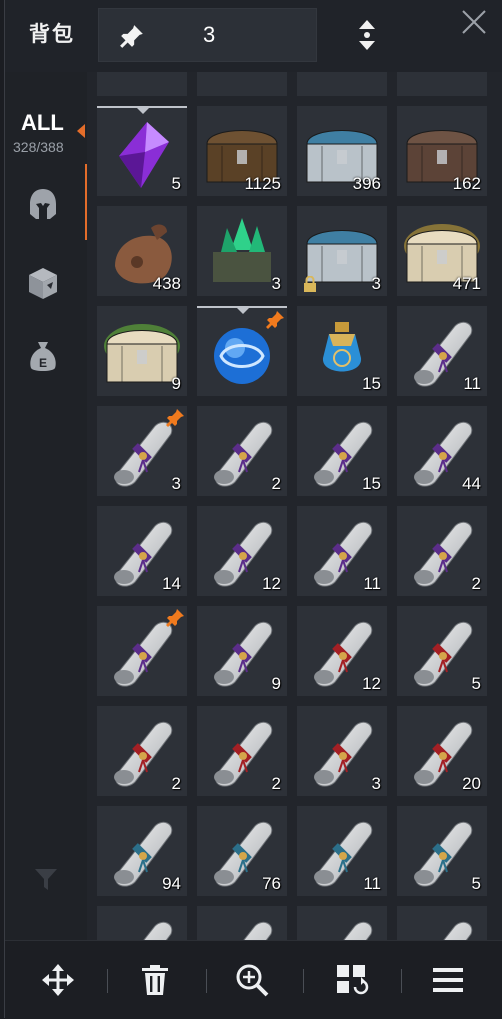 This screenshot has height=1019, width=502. I want to click on item-quantity: 14, so click(171, 583).